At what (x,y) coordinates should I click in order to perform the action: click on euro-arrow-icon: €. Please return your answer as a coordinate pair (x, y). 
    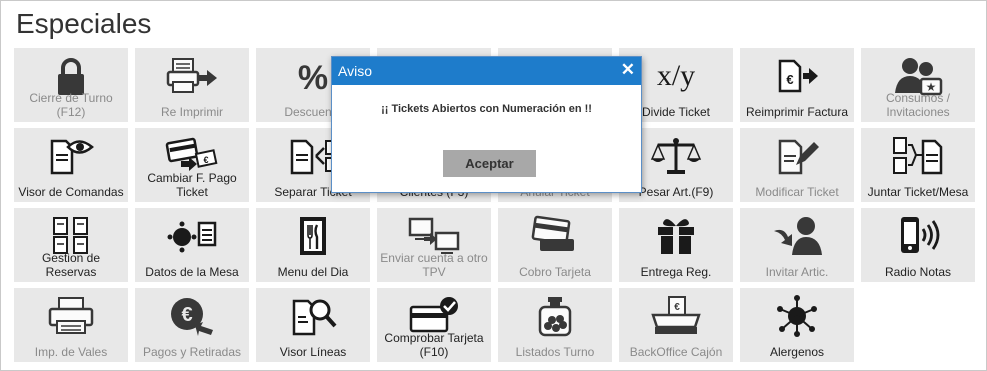
    Looking at the image, I should click on (192, 316).